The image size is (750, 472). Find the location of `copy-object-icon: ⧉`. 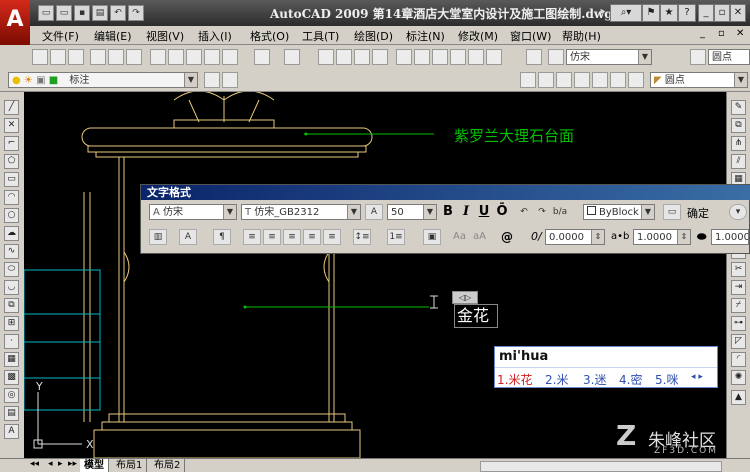

copy-object-icon: ⧉ is located at coordinates (738, 125).